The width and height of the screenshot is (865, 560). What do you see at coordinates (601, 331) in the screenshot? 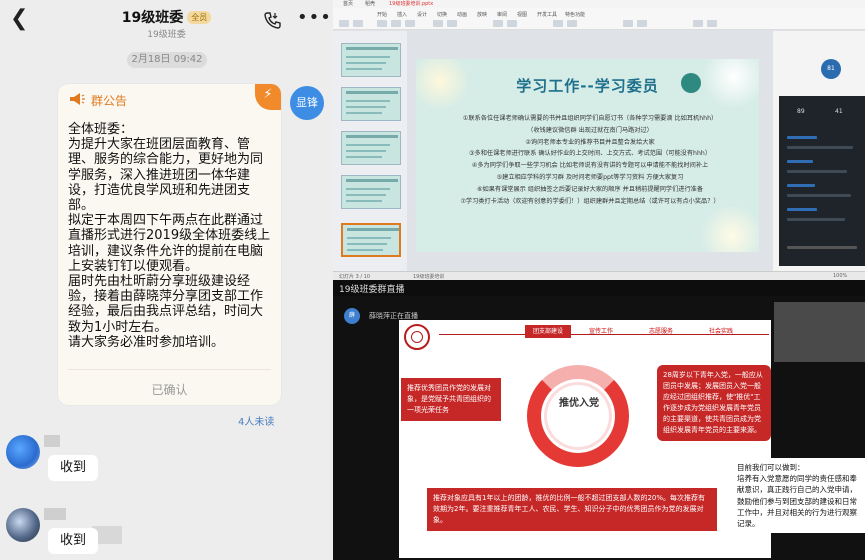
I see `nav-tab-publicity: 宣传工作` at bounding box center [601, 331].